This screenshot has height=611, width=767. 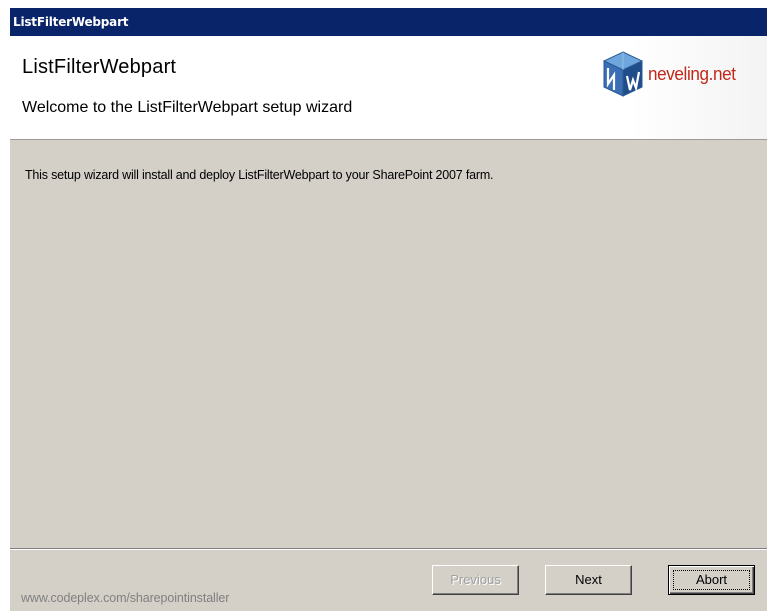 I want to click on previous-button-label: Previous, so click(x=475, y=579).